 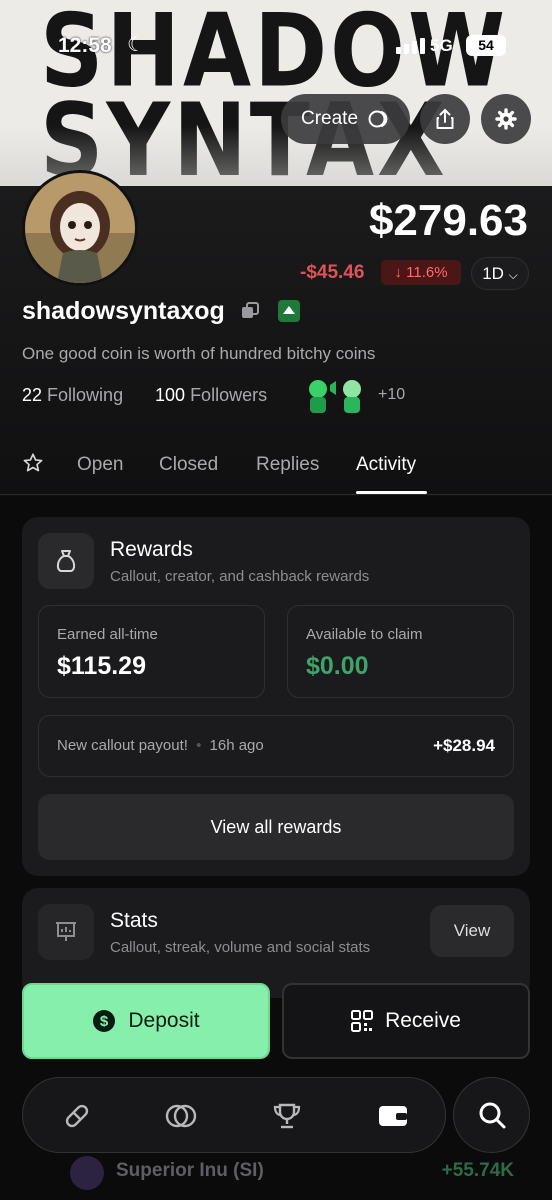 What do you see at coordinates (229, 395) in the screenshot?
I see `followers-label: Followers` at bounding box center [229, 395].